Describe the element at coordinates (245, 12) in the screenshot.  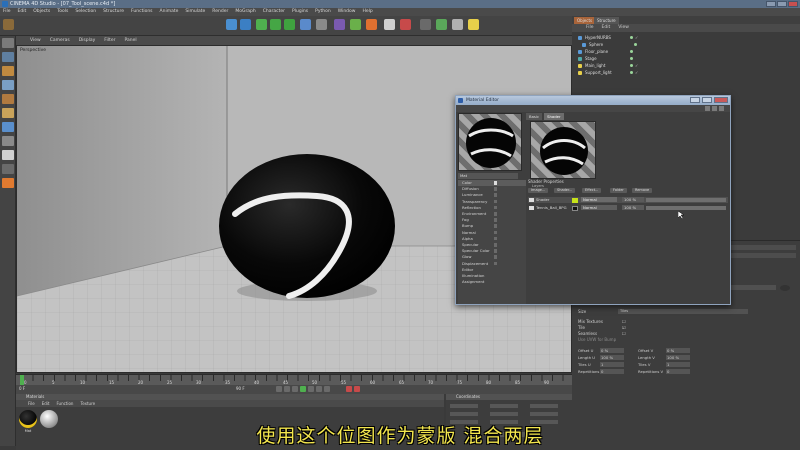
I see `menu-mograph: MoGraph` at that location.